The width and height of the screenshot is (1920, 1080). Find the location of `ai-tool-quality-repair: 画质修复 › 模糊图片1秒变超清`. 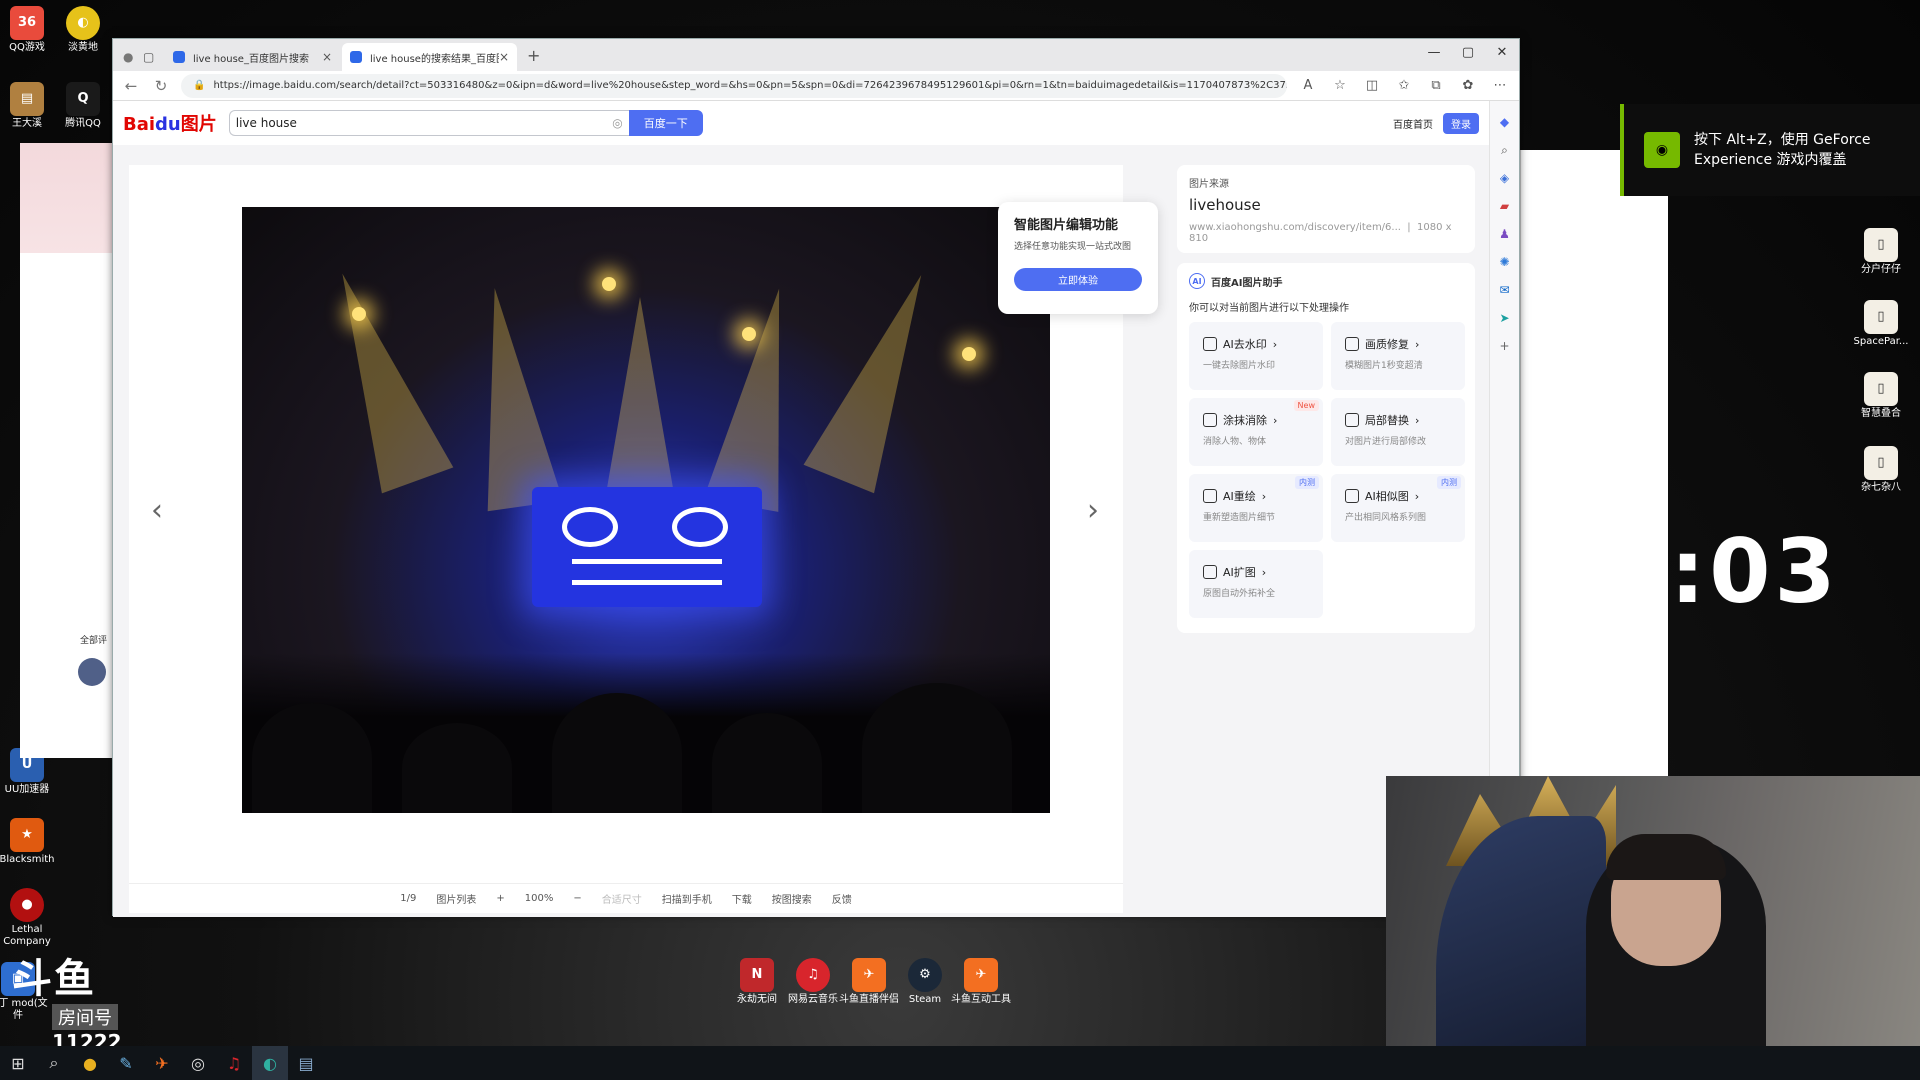

ai-tool-quality-repair: 画质修复 › 模糊图片1秒变超清 is located at coordinates (1398, 356).